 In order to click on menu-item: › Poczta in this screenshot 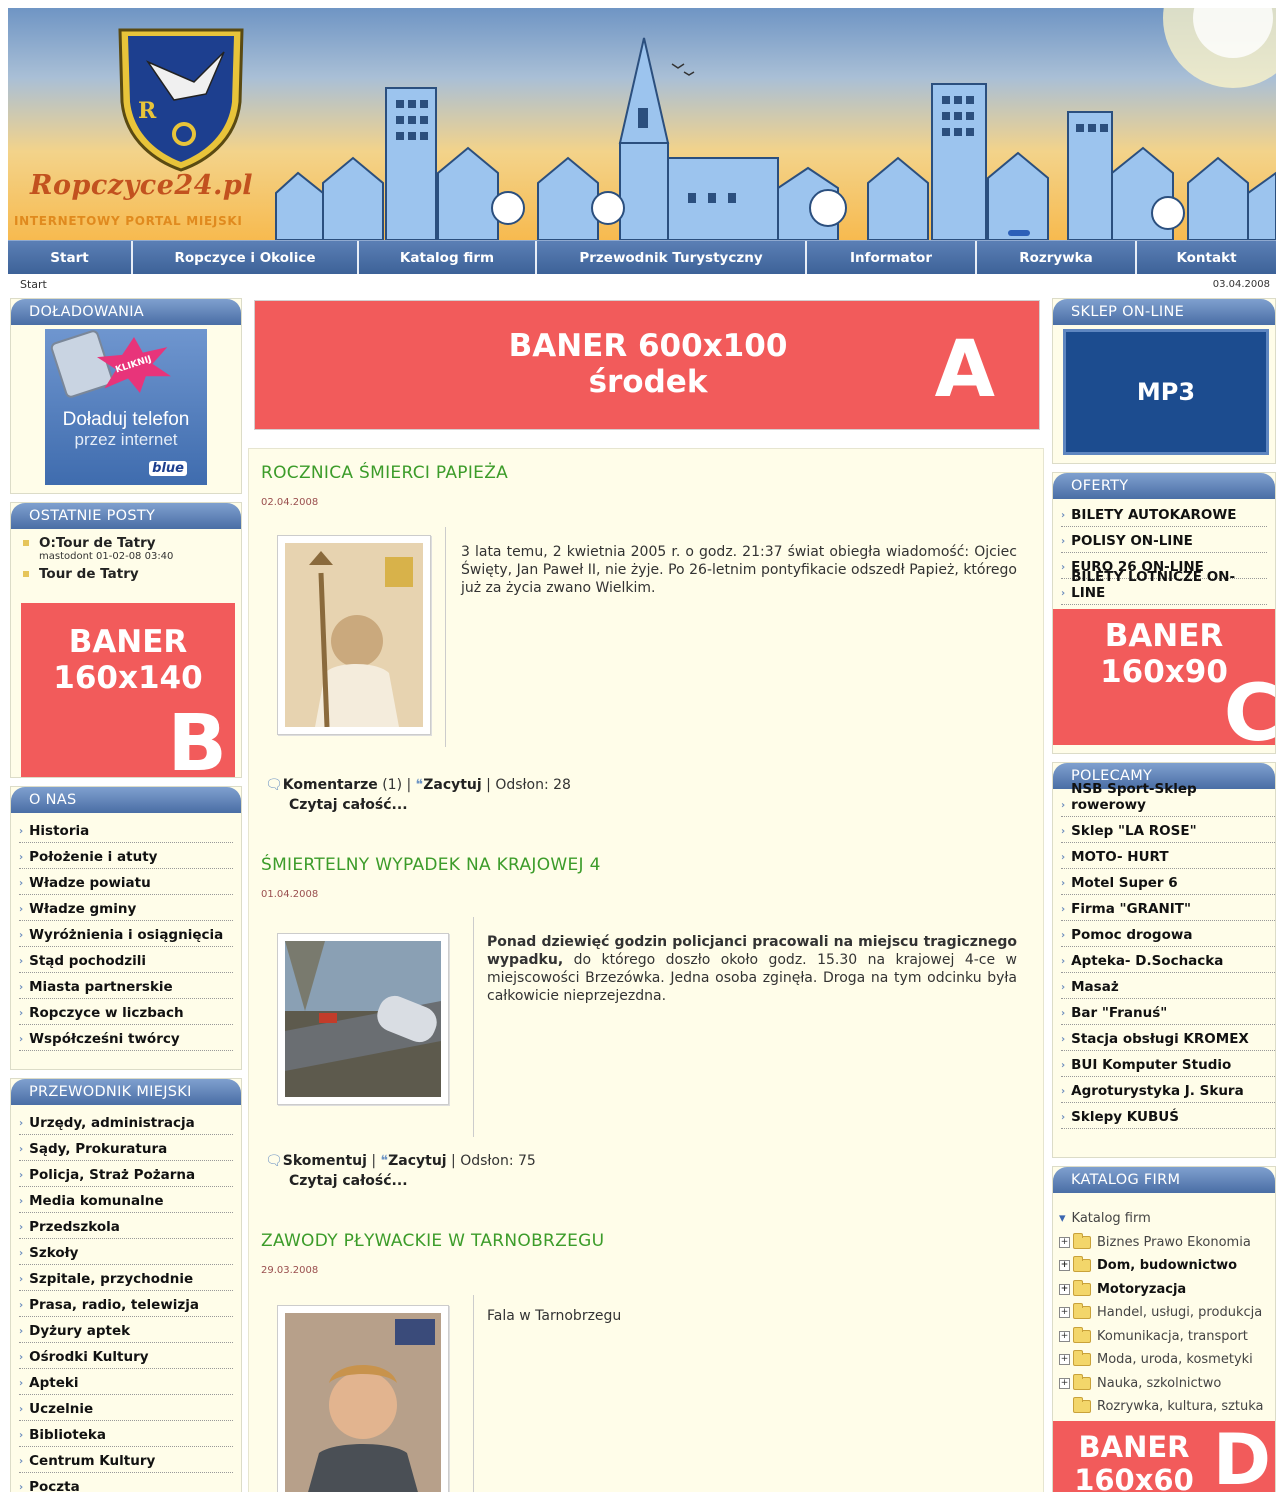, I will do `click(126, 1482)`.